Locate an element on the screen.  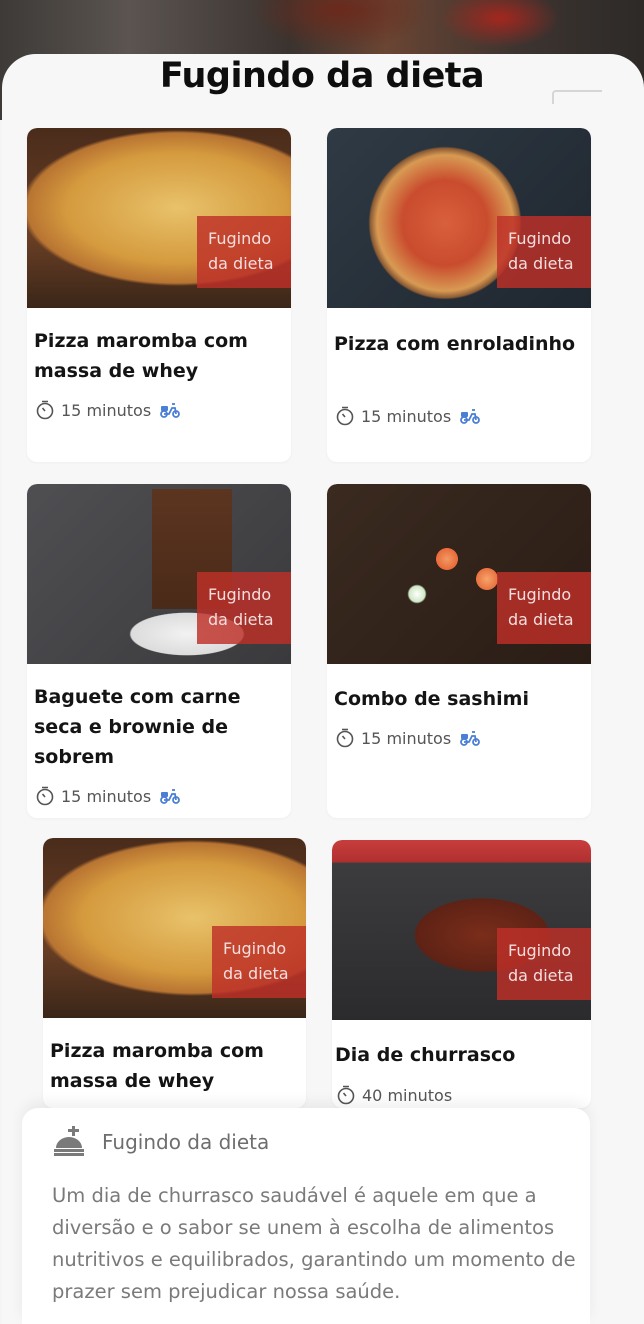
info-category-label: Fugindo da dieta is located at coordinates (186, 1142).